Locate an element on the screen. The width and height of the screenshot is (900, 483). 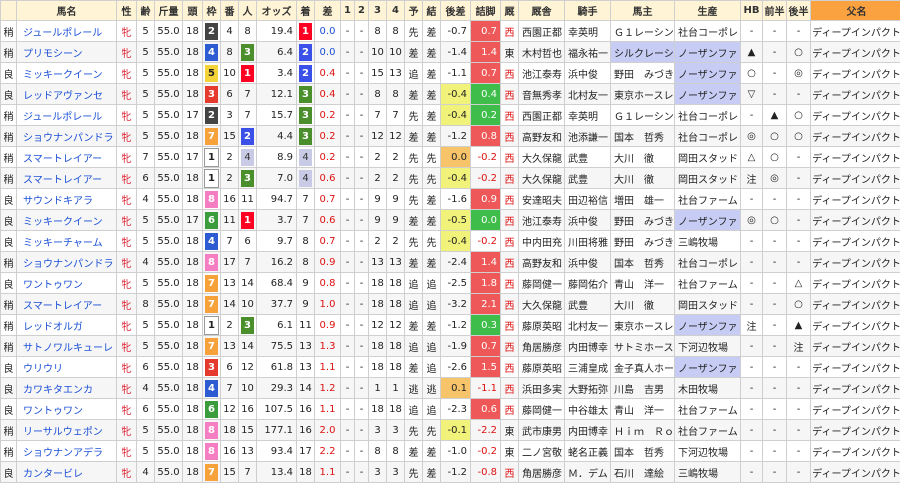
header-7: 人 is located at coordinates (248, 11).